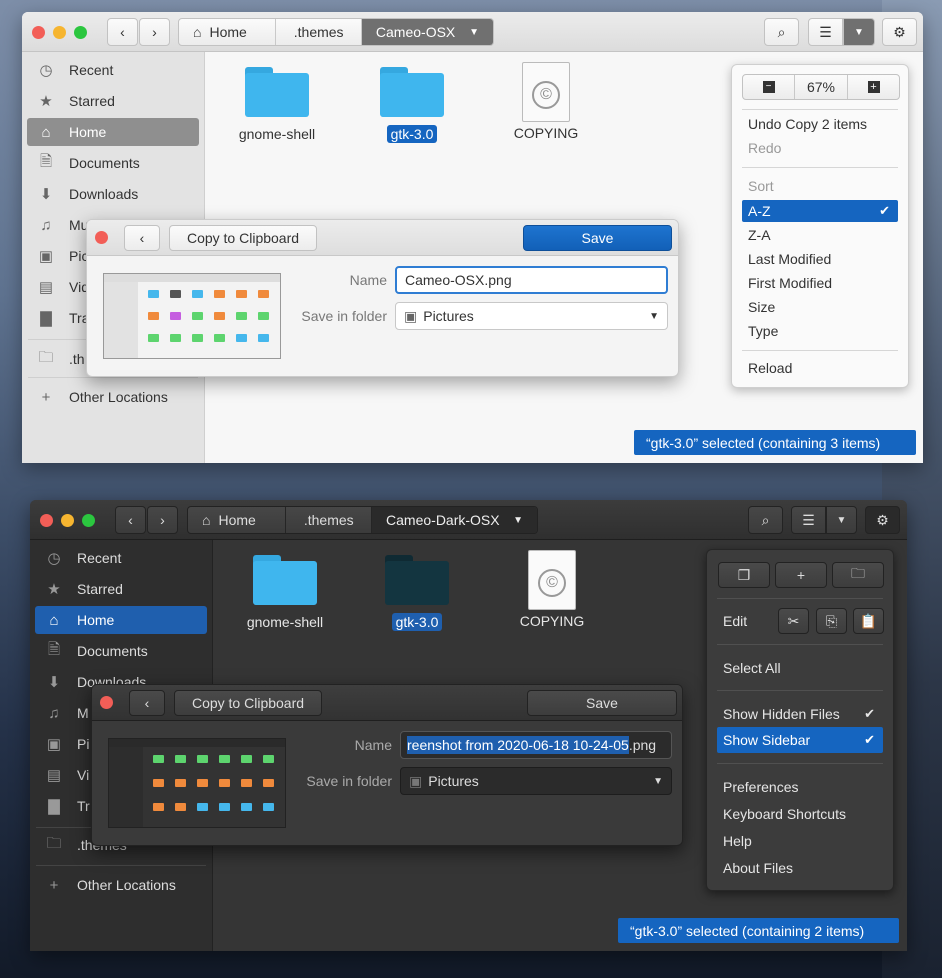 This screenshot has height=978, width=942. What do you see at coordinates (820, 211) in the screenshot?
I see `sort-a-z: A-Z ✔` at bounding box center [820, 211].